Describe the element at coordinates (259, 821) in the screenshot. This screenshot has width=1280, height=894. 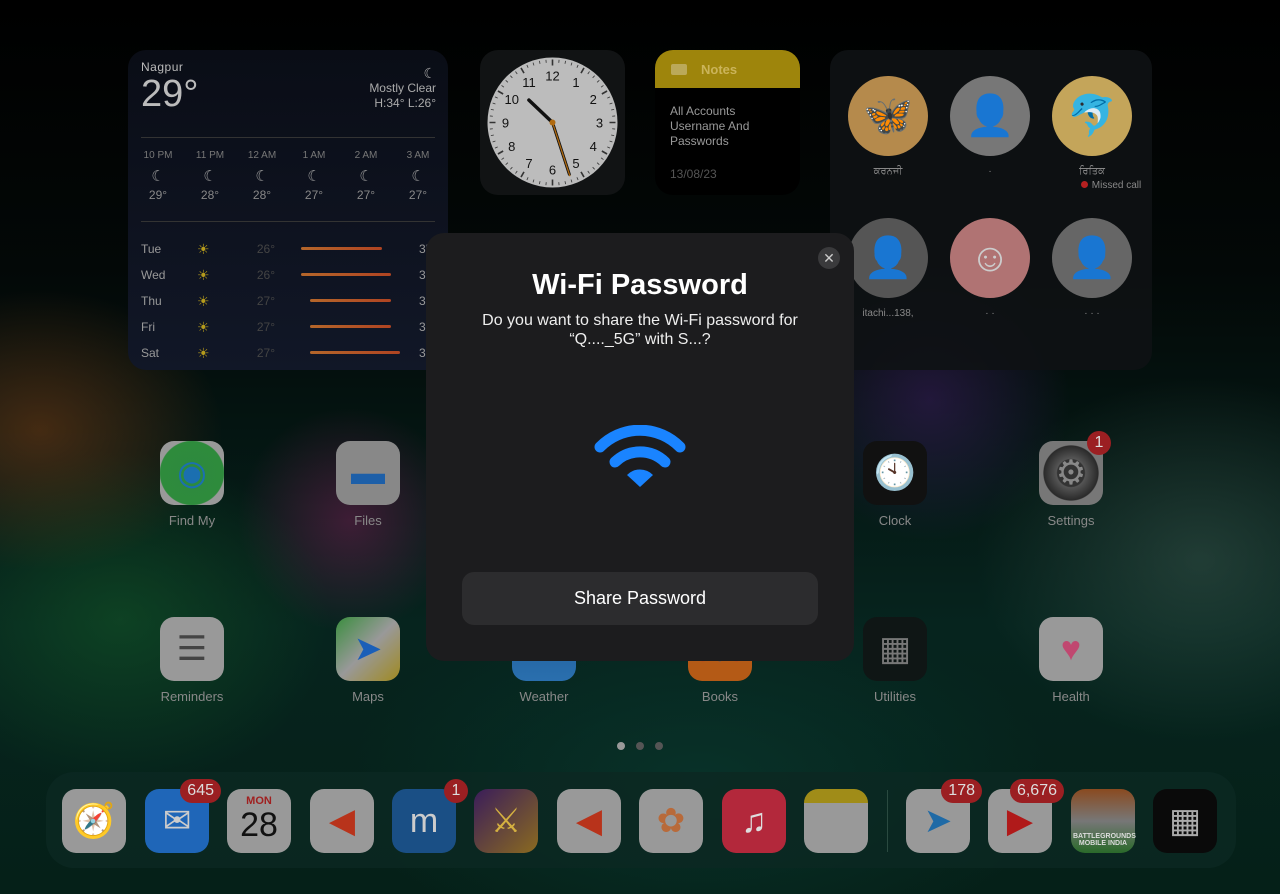
I see `dock-app-calendar: MON 28` at that location.